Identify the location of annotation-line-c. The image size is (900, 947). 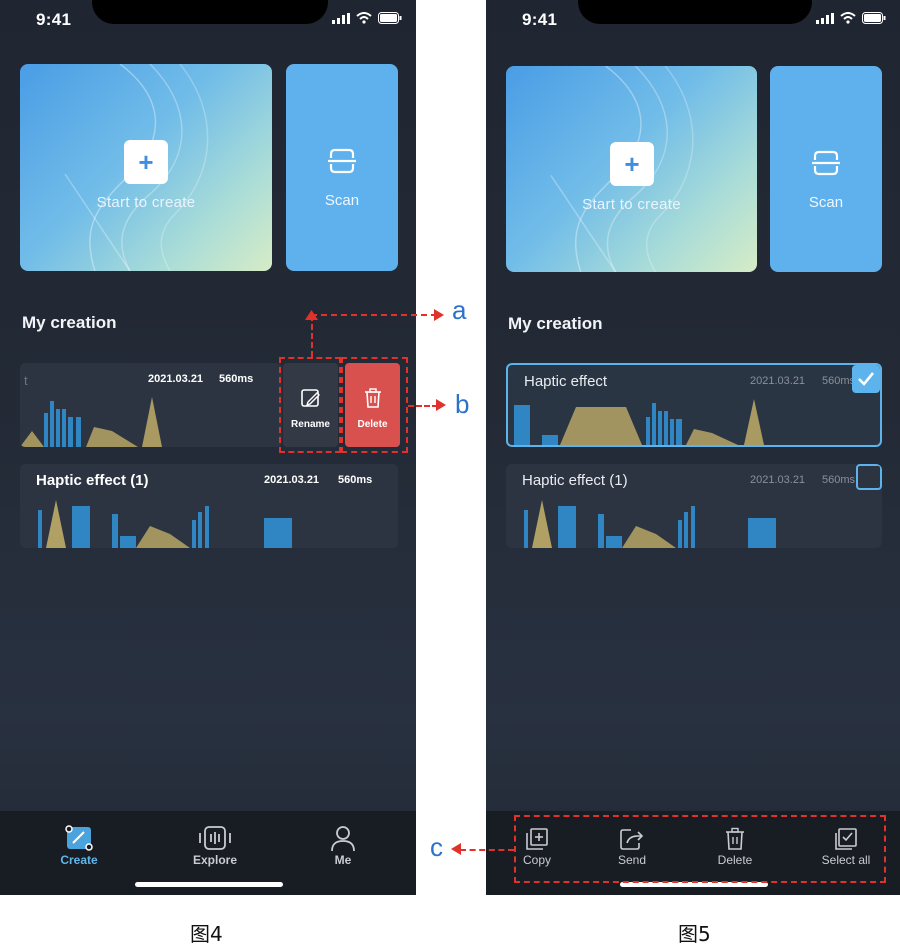
(487, 850).